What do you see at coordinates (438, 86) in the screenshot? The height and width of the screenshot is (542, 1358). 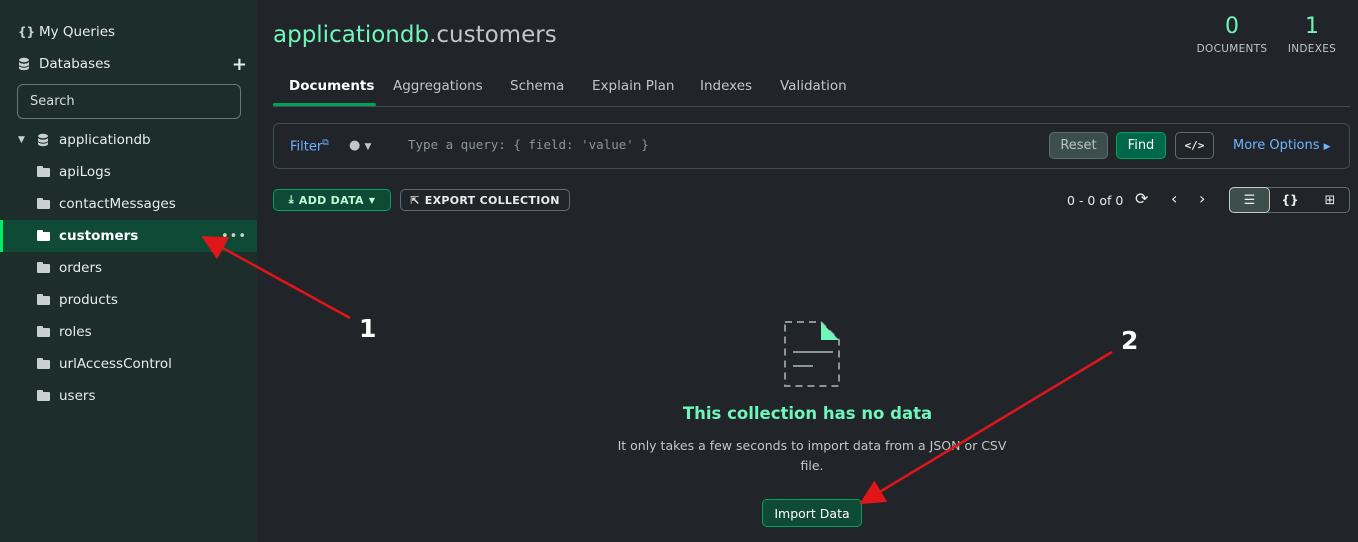 I see `tab-aggregations: Aggregations` at bounding box center [438, 86].